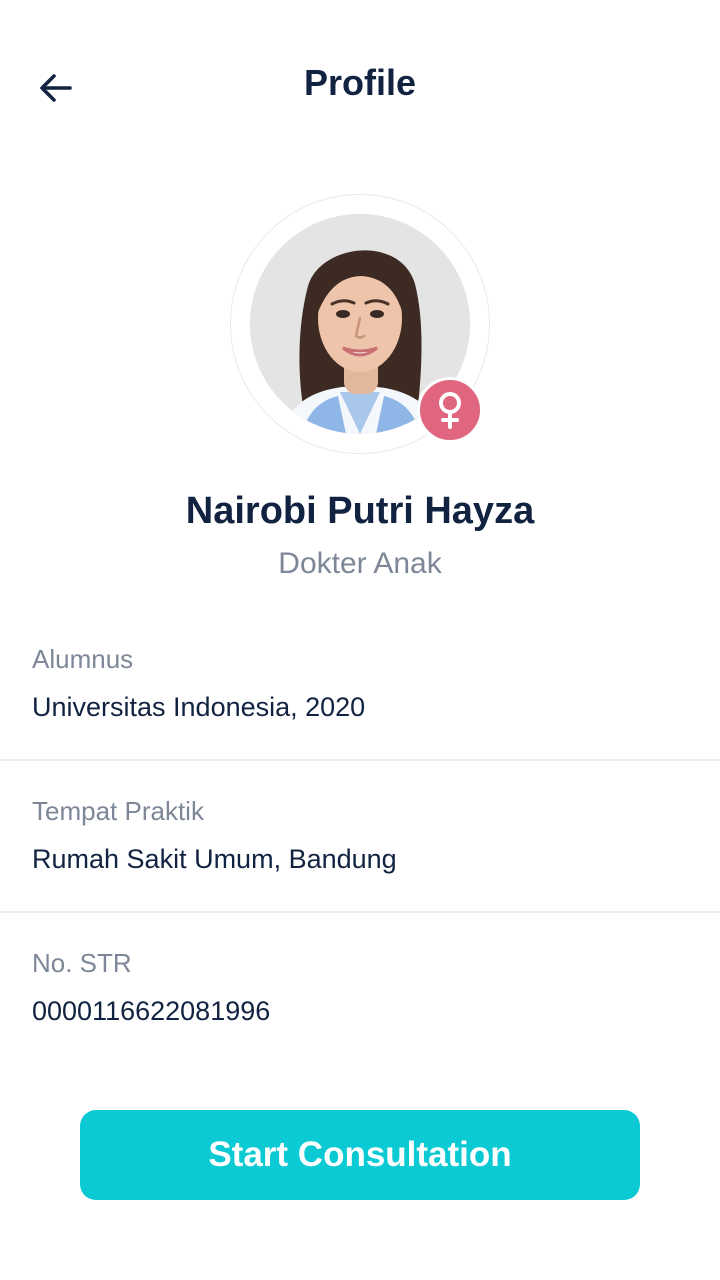 The width and height of the screenshot is (720, 1280). I want to click on info-value: Universitas Indonesia, 2020, so click(199, 707).